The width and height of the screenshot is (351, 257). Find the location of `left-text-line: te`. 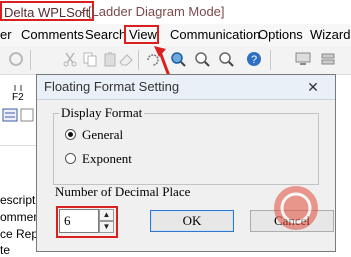

left-text-line: te is located at coordinates (5, 250).